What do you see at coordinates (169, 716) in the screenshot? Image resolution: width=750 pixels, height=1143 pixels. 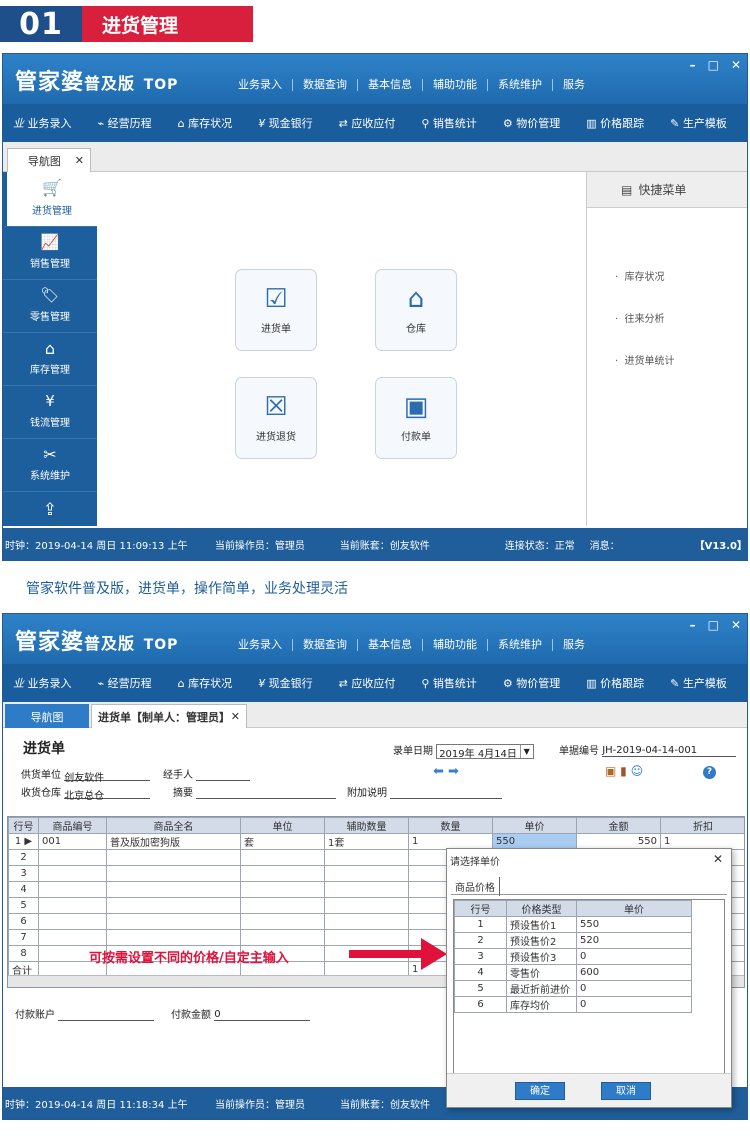 I see `tab-purchase-order: 进货单【制单人：管理员】 ✕` at bounding box center [169, 716].